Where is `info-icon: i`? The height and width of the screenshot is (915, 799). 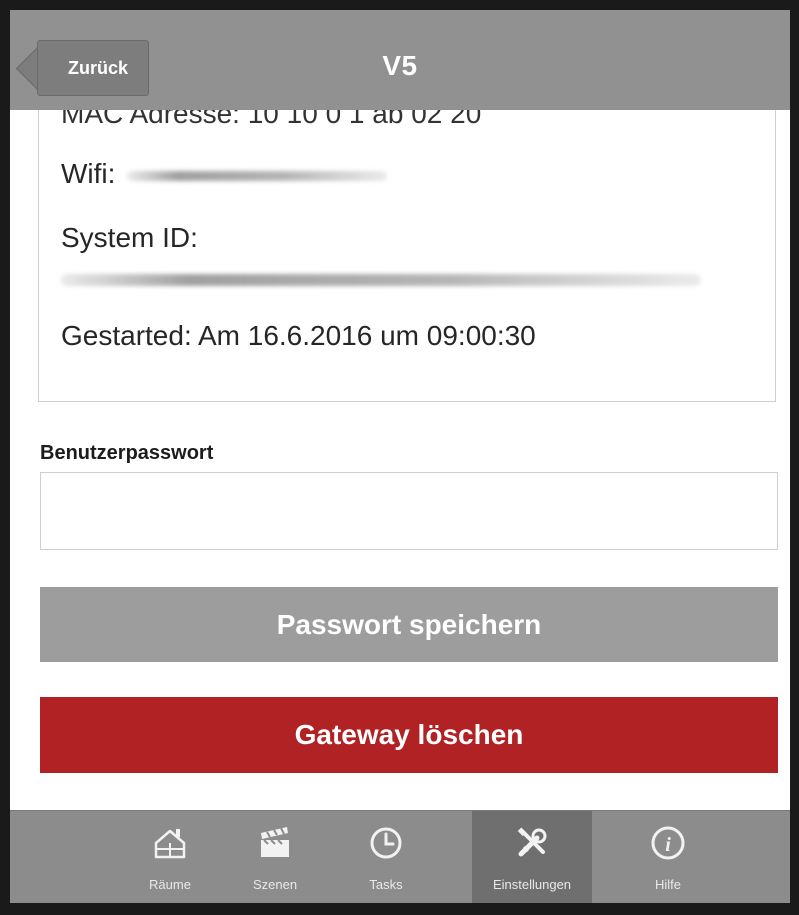
info-icon: i is located at coordinates (668, 843).